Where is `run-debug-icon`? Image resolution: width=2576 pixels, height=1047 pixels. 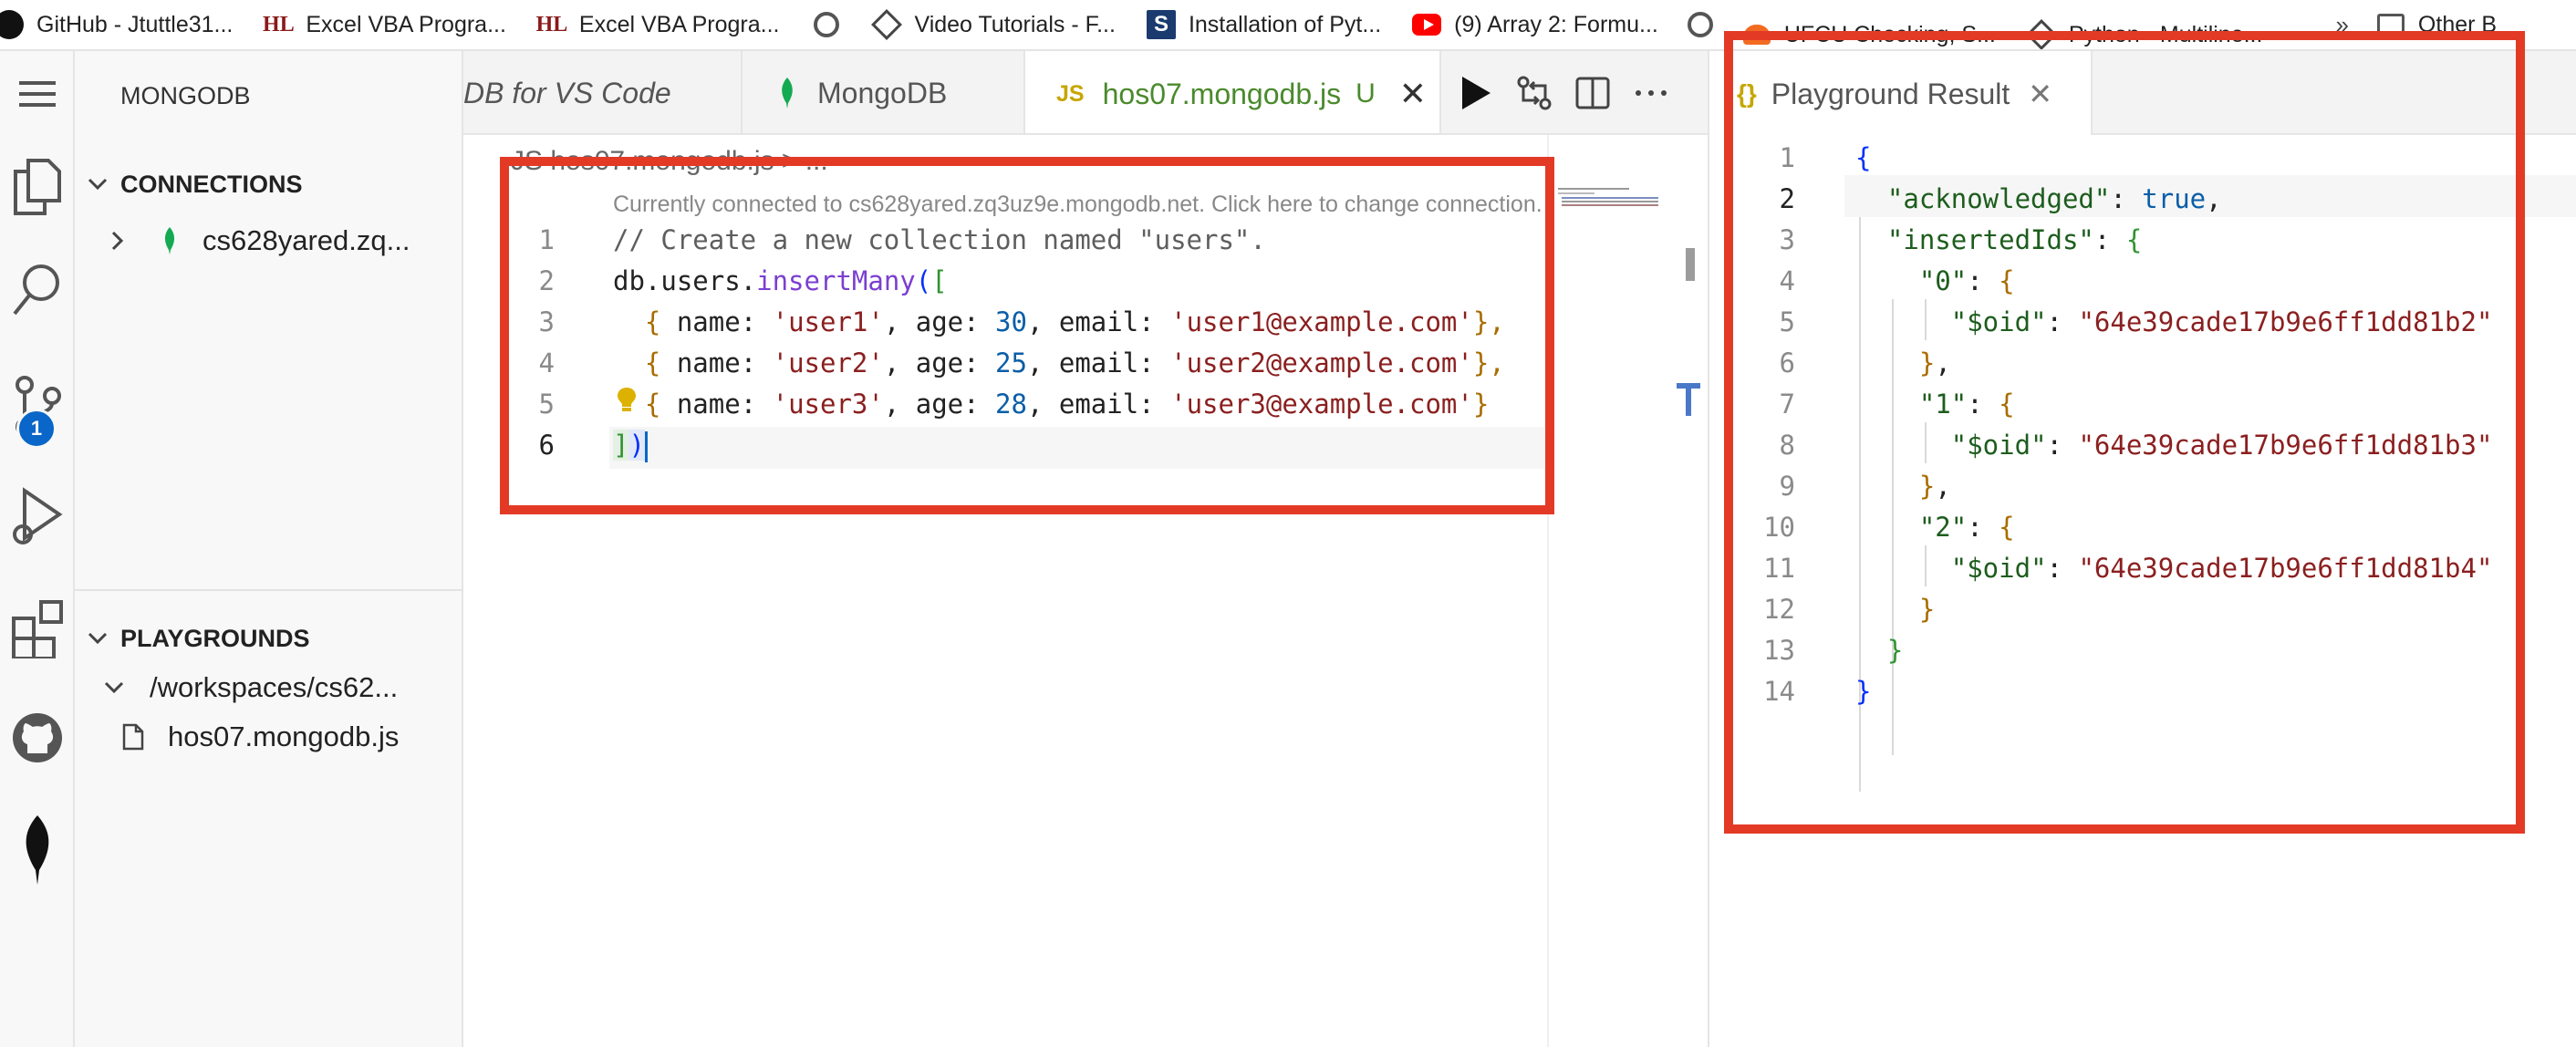 run-debug-icon is located at coordinates (37, 517).